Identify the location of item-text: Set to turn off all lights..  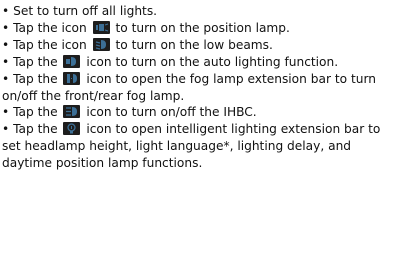
(85, 11).